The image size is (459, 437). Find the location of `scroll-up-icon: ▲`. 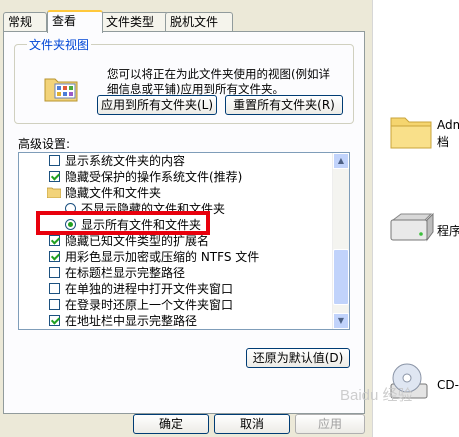

scroll-up-icon: ▲ is located at coordinates (341, 161).